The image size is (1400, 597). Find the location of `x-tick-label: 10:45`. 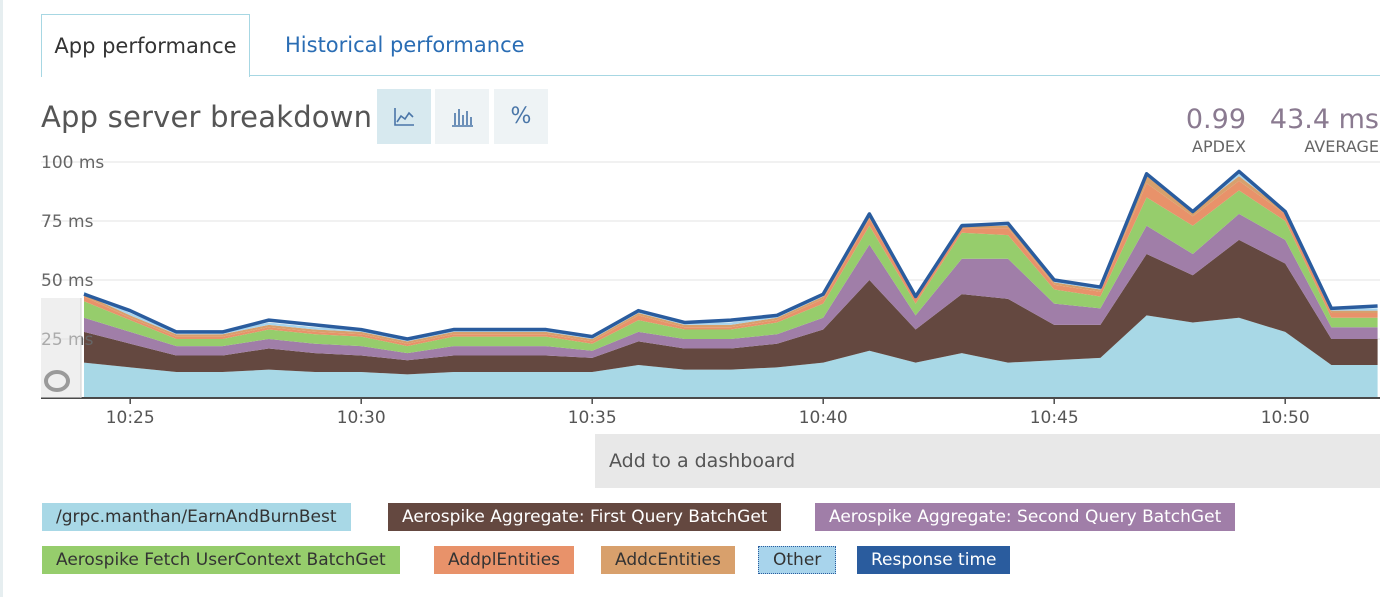

x-tick-label: 10:45 is located at coordinates (1054, 418).